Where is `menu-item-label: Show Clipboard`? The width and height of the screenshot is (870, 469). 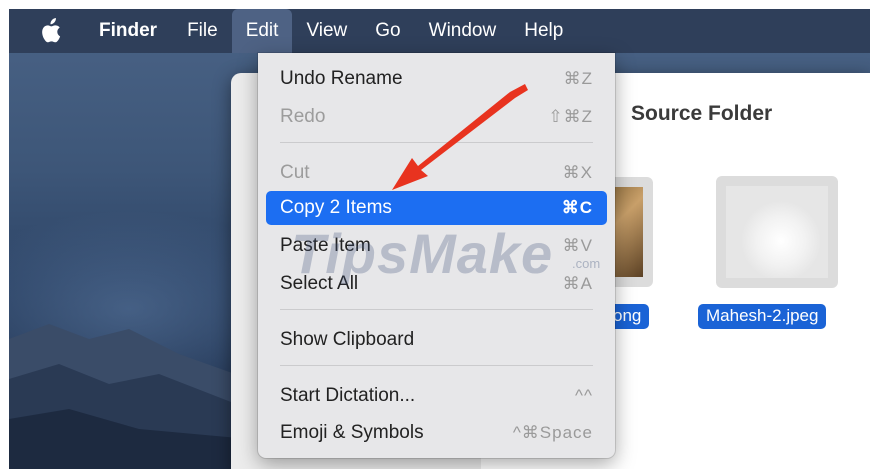
menu-item-label: Show Clipboard is located at coordinates (347, 339).